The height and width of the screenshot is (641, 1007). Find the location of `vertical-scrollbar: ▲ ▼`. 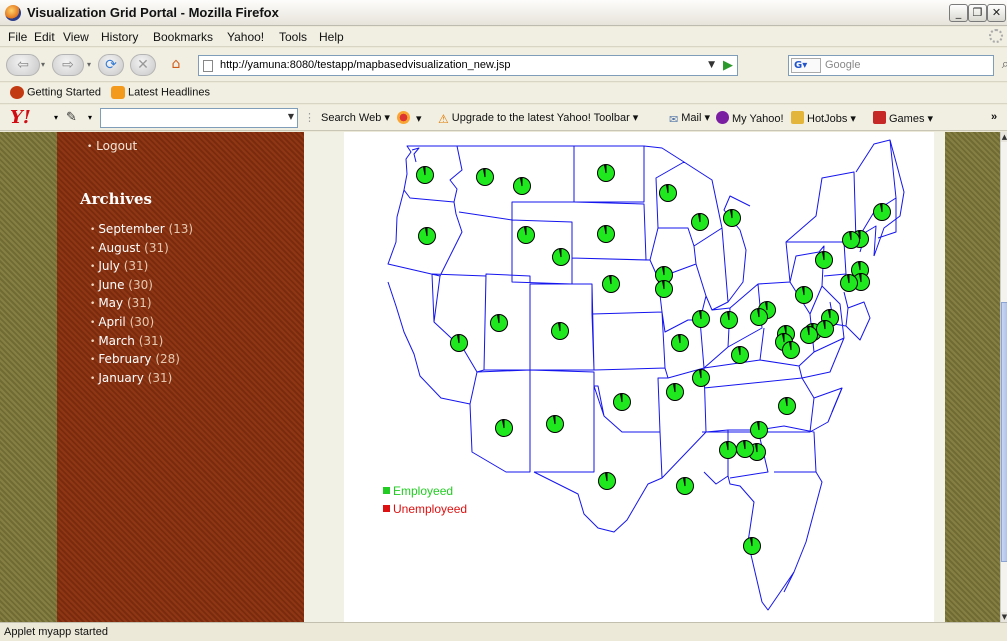

vertical-scrollbar: ▲ ▼ is located at coordinates (1003, 377).